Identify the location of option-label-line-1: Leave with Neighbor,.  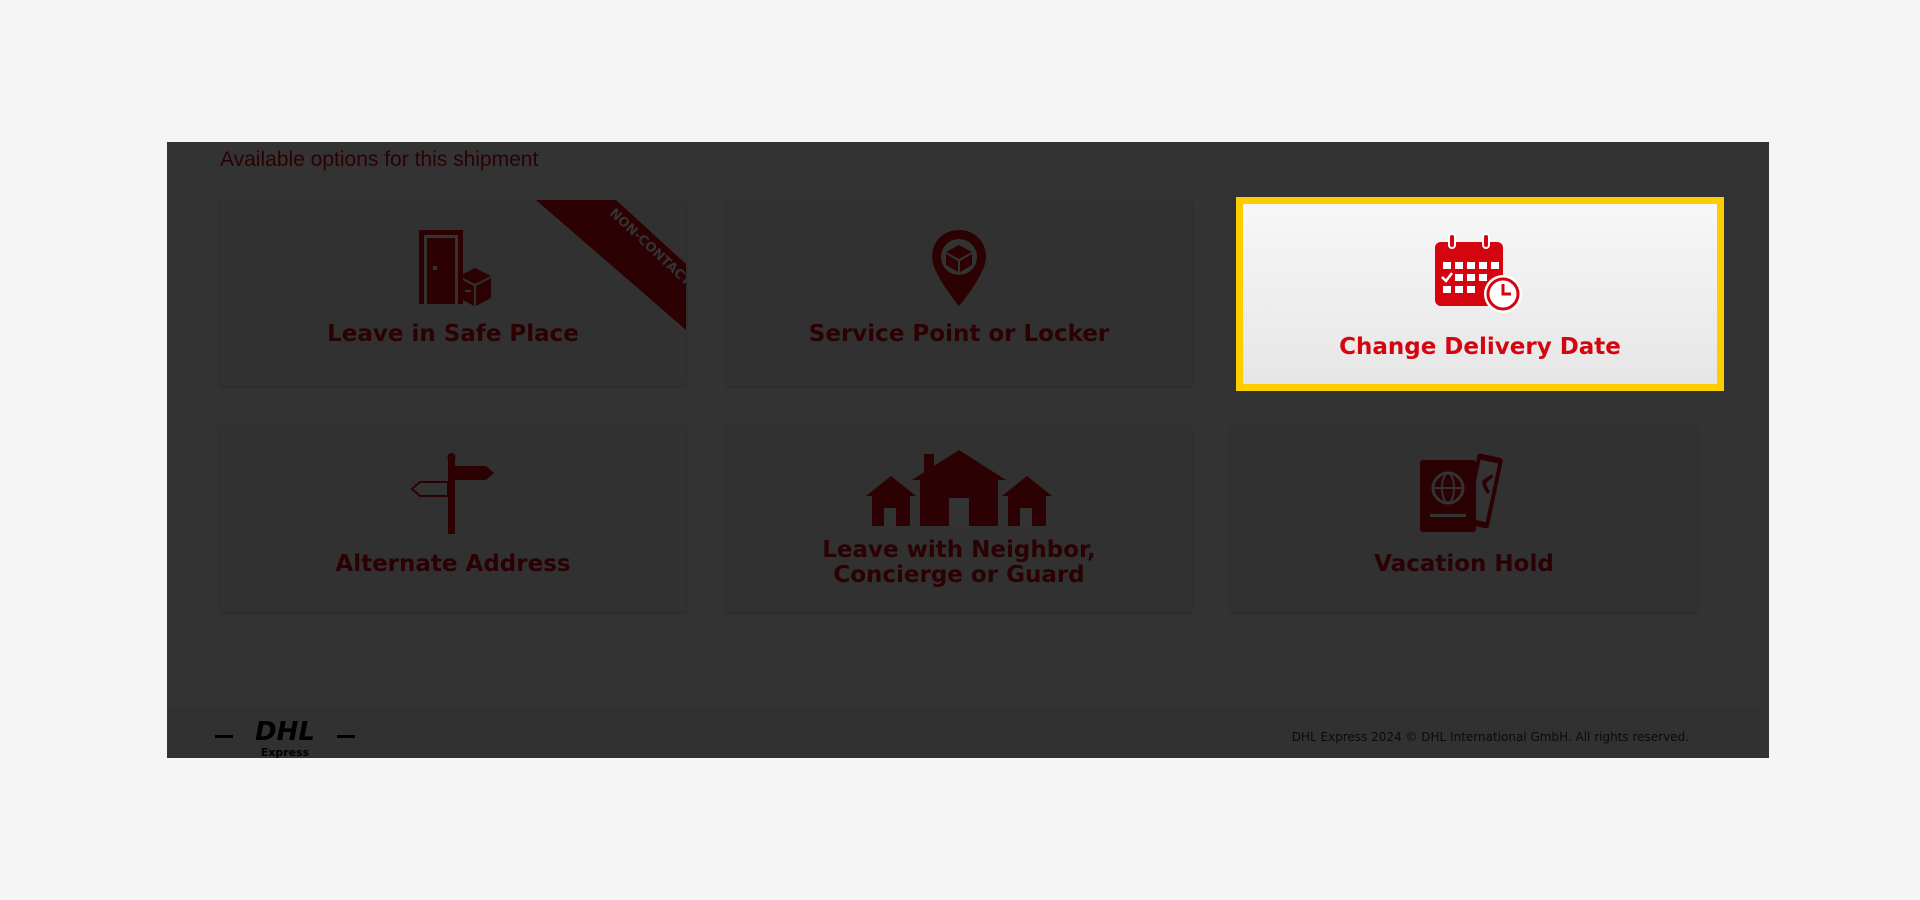
(959, 550).